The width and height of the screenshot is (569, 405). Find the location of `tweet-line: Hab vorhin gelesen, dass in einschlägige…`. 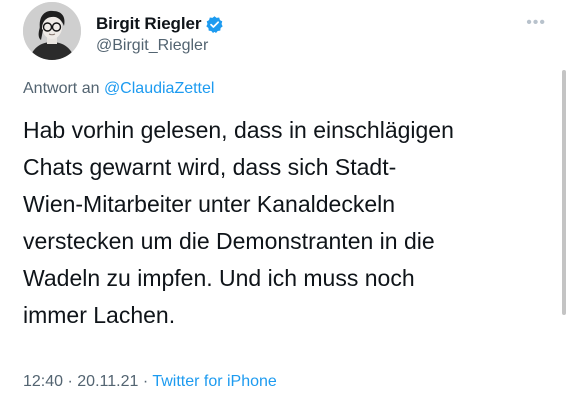

tweet-line: Hab vorhin gelesen, dass in einschlägige… is located at coordinates (238, 130).